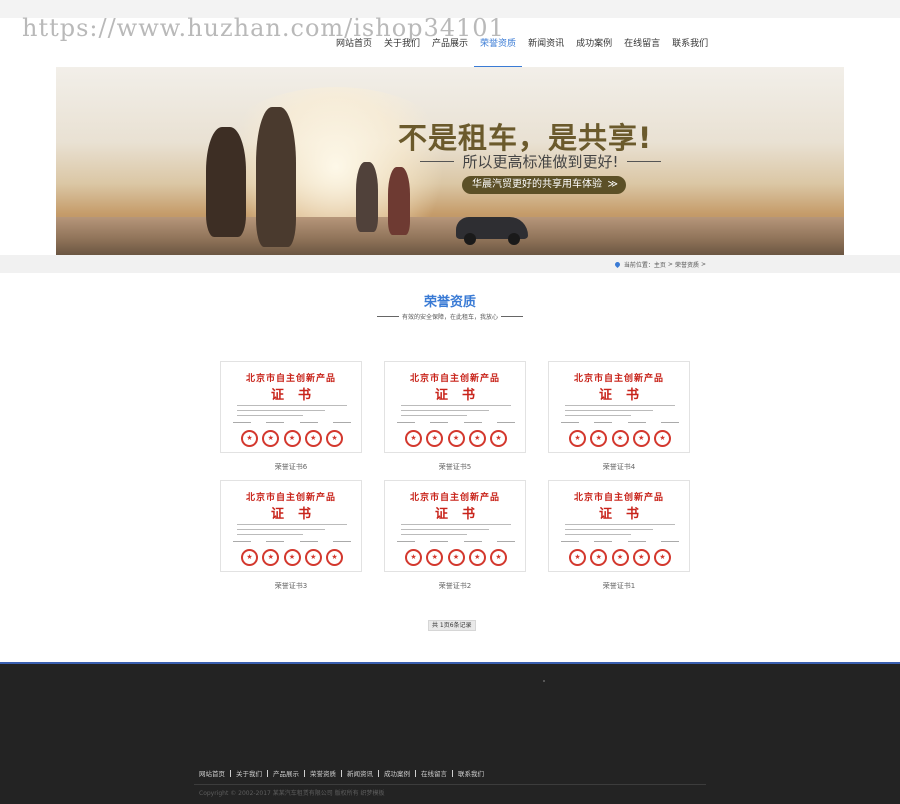 This screenshot has width=900, height=804. What do you see at coordinates (455, 467) in the screenshot?
I see `certificate-caption: 荣誉证书5` at bounding box center [455, 467].